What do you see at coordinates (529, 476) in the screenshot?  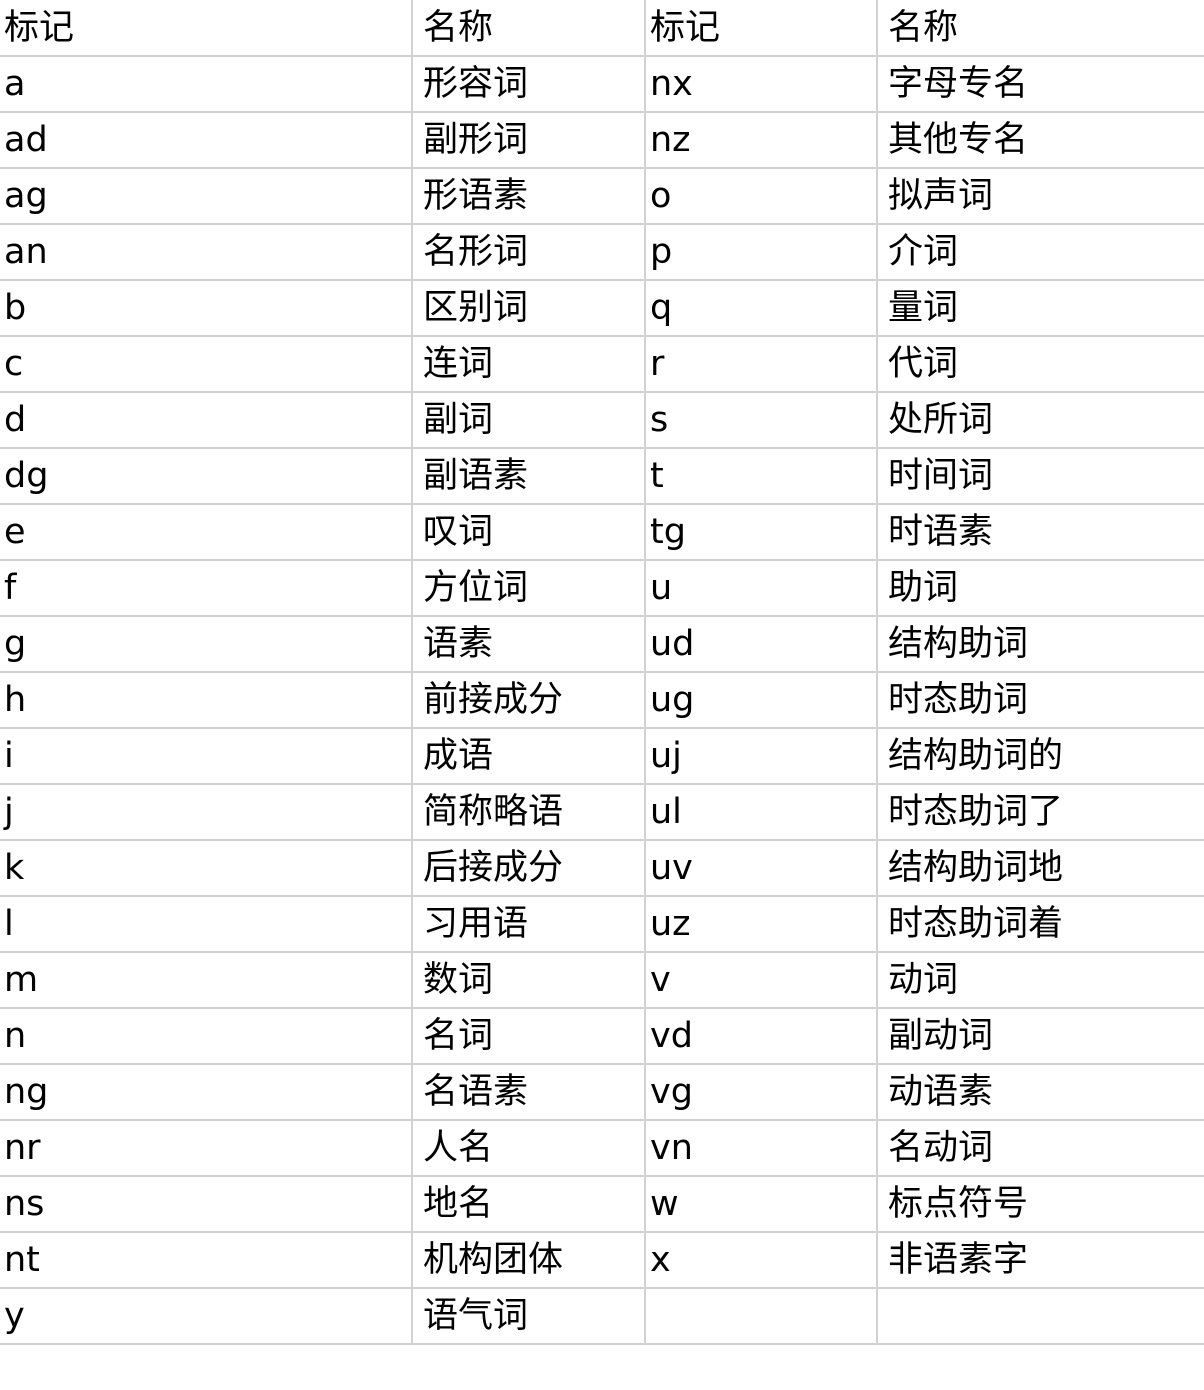 I see `cell-name-left: 副语素` at bounding box center [529, 476].